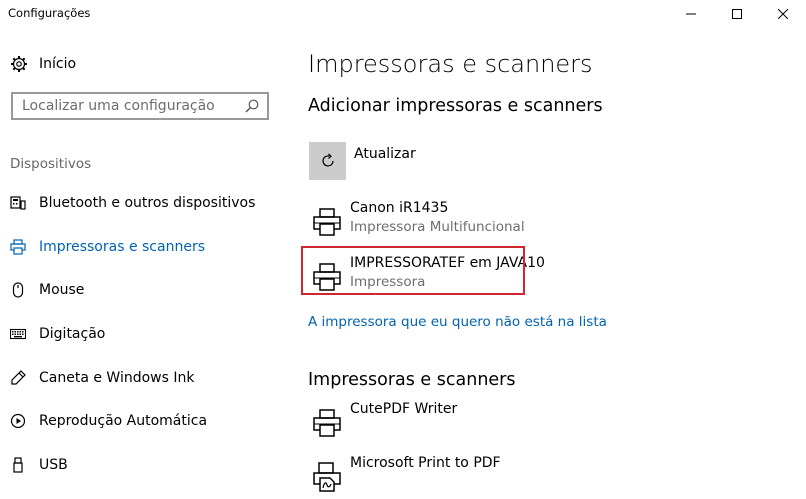 The height and width of the screenshot is (499, 806). Describe the element at coordinates (385, 154) in the screenshot. I see `refresh-label: Atualizar` at that location.